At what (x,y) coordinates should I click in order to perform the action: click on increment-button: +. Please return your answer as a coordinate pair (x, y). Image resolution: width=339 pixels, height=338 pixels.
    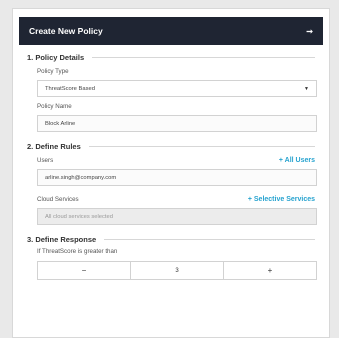
    Looking at the image, I should click on (270, 270).